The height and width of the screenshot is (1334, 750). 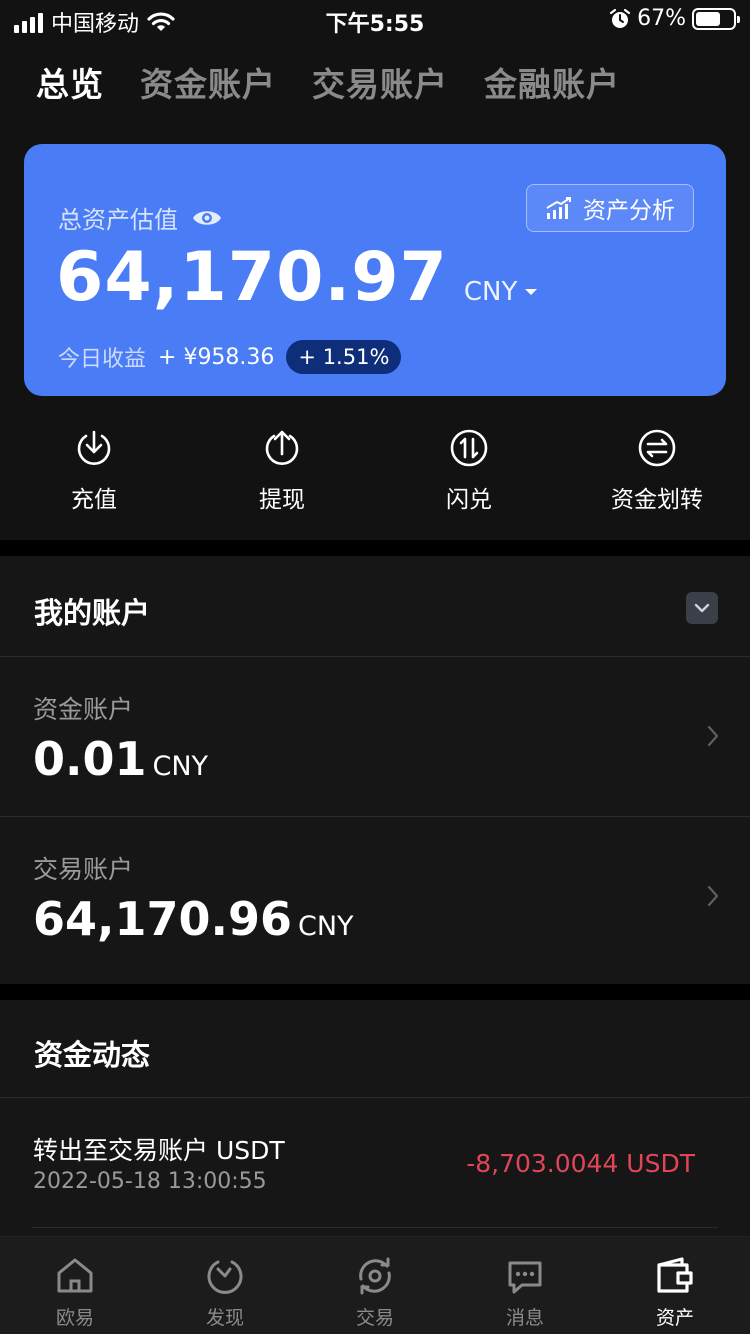 What do you see at coordinates (375, 1276) in the screenshot?
I see `trade-icon` at bounding box center [375, 1276].